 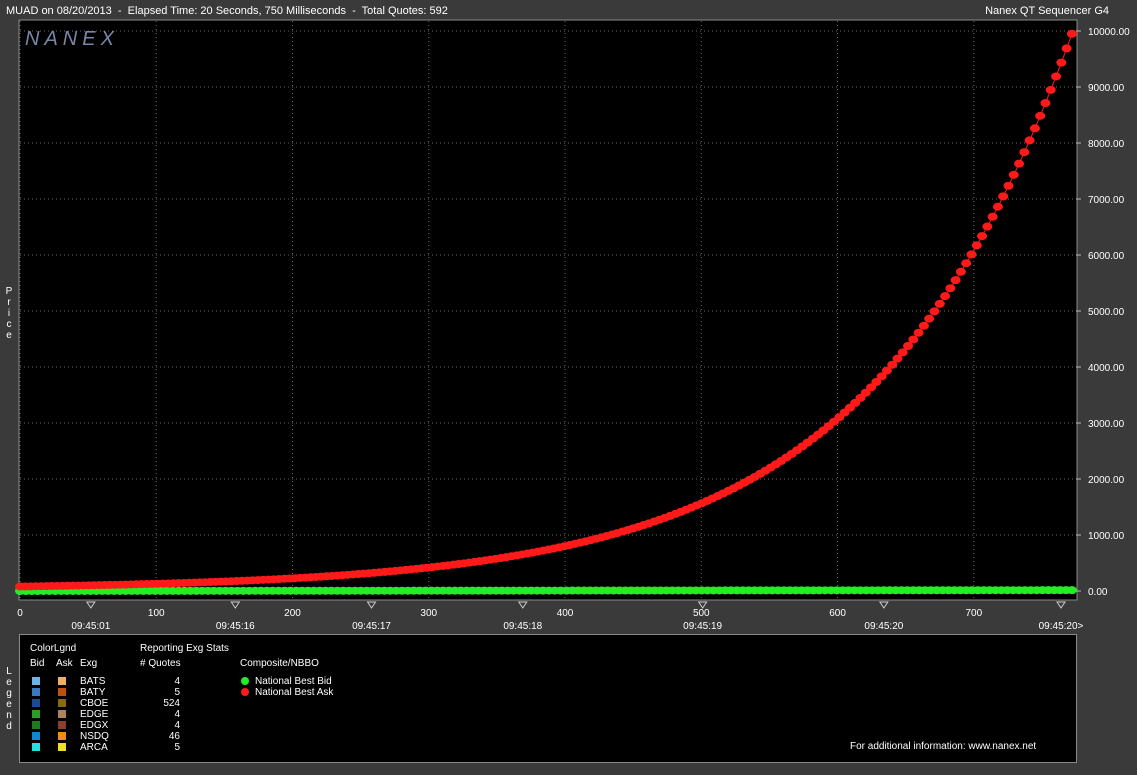 What do you see at coordinates (1106, 536) in the screenshot?
I see `y-tick-label: 1000.00` at bounding box center [1106, 536].